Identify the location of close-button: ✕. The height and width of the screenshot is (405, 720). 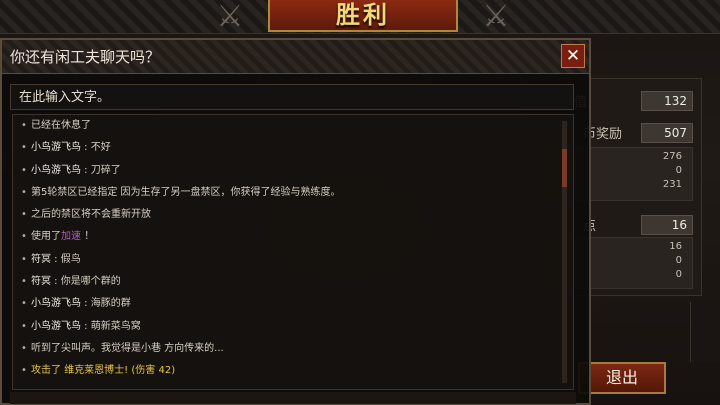
(573, 56).